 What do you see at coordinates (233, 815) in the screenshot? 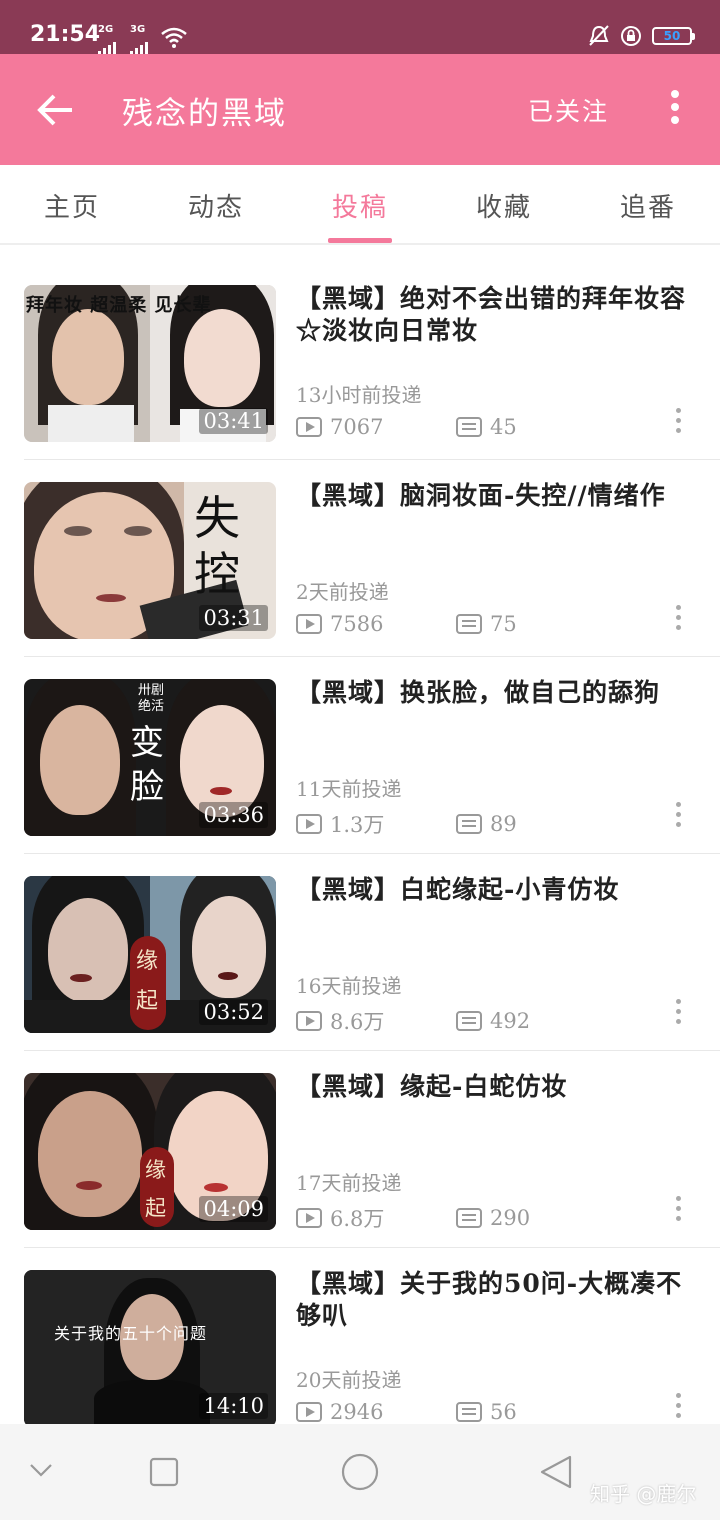
I see `video-duration: 03:36` at bounding box center [233, 815].